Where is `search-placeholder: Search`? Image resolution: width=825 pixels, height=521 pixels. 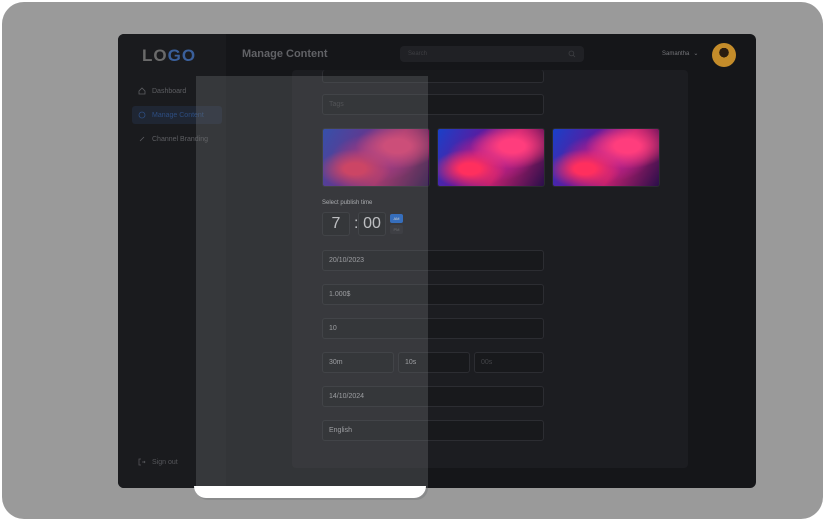
search-placeholder: Search is located at coordinates (418, 54).